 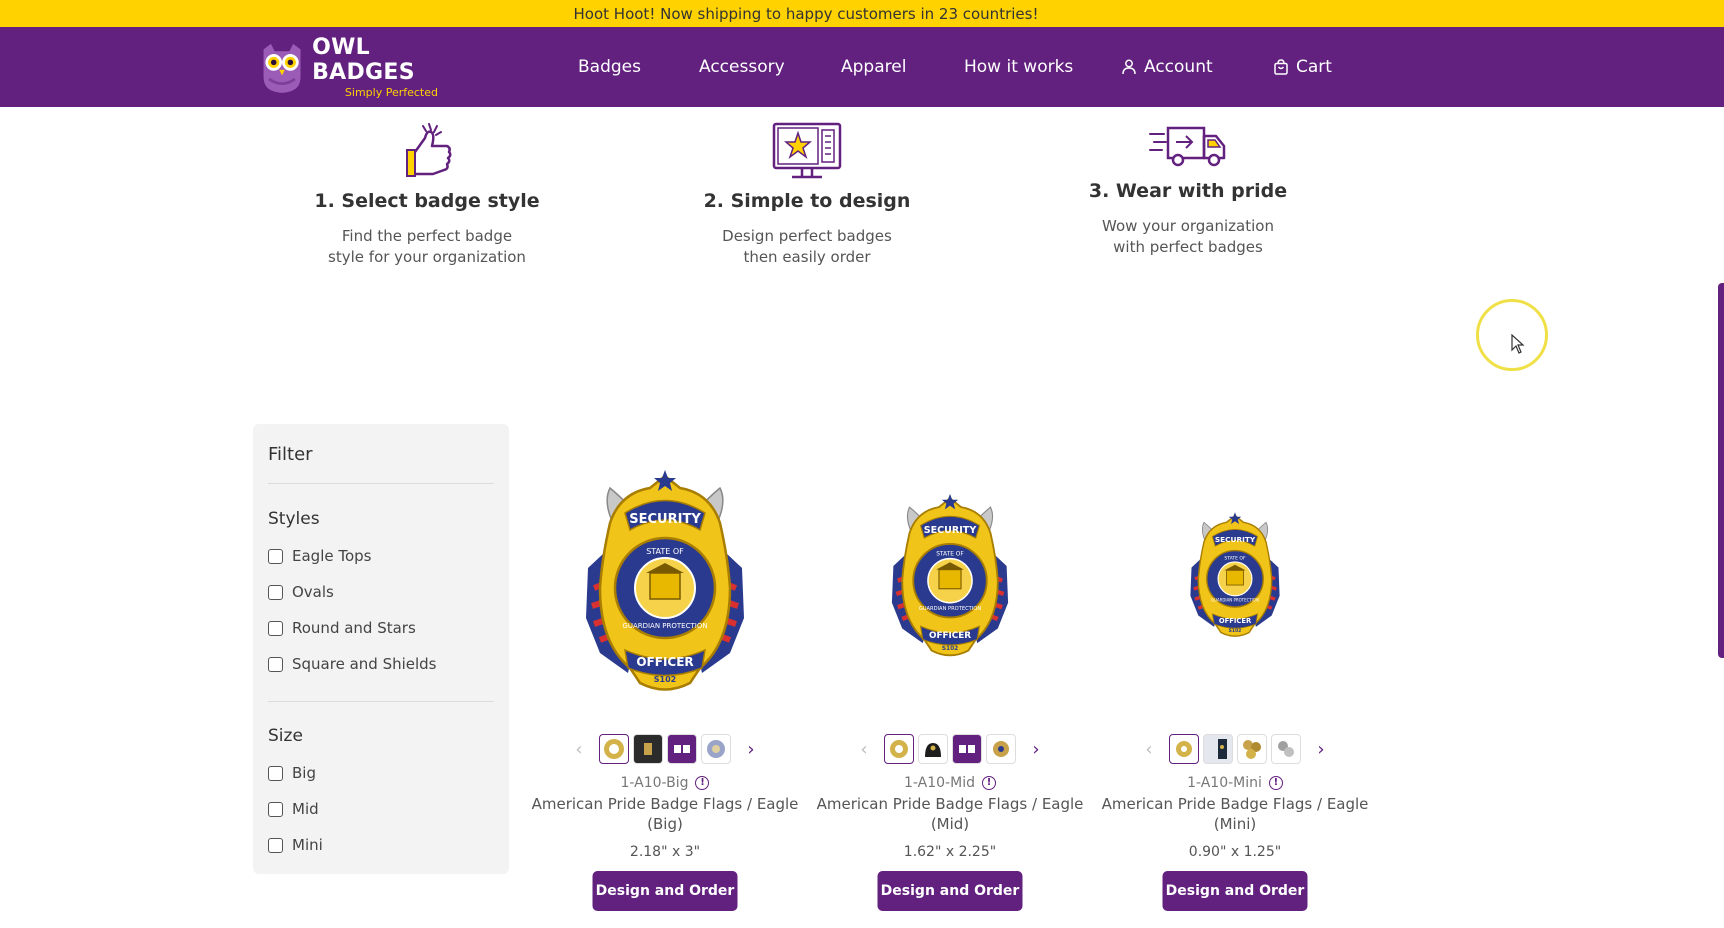 I want to click on nav-account-label: Account, so click(x=1178, y=67).